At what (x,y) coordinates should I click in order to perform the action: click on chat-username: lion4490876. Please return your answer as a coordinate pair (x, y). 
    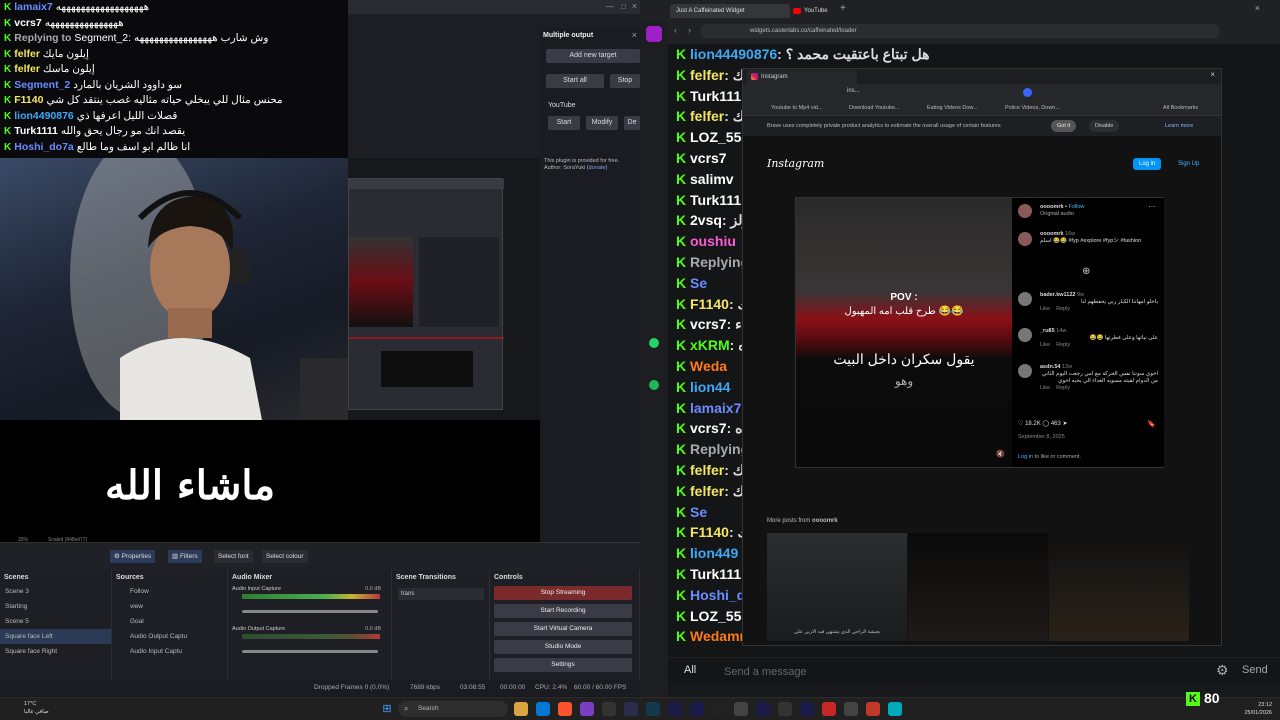
    Looking at the image, I should click on (44, 116).